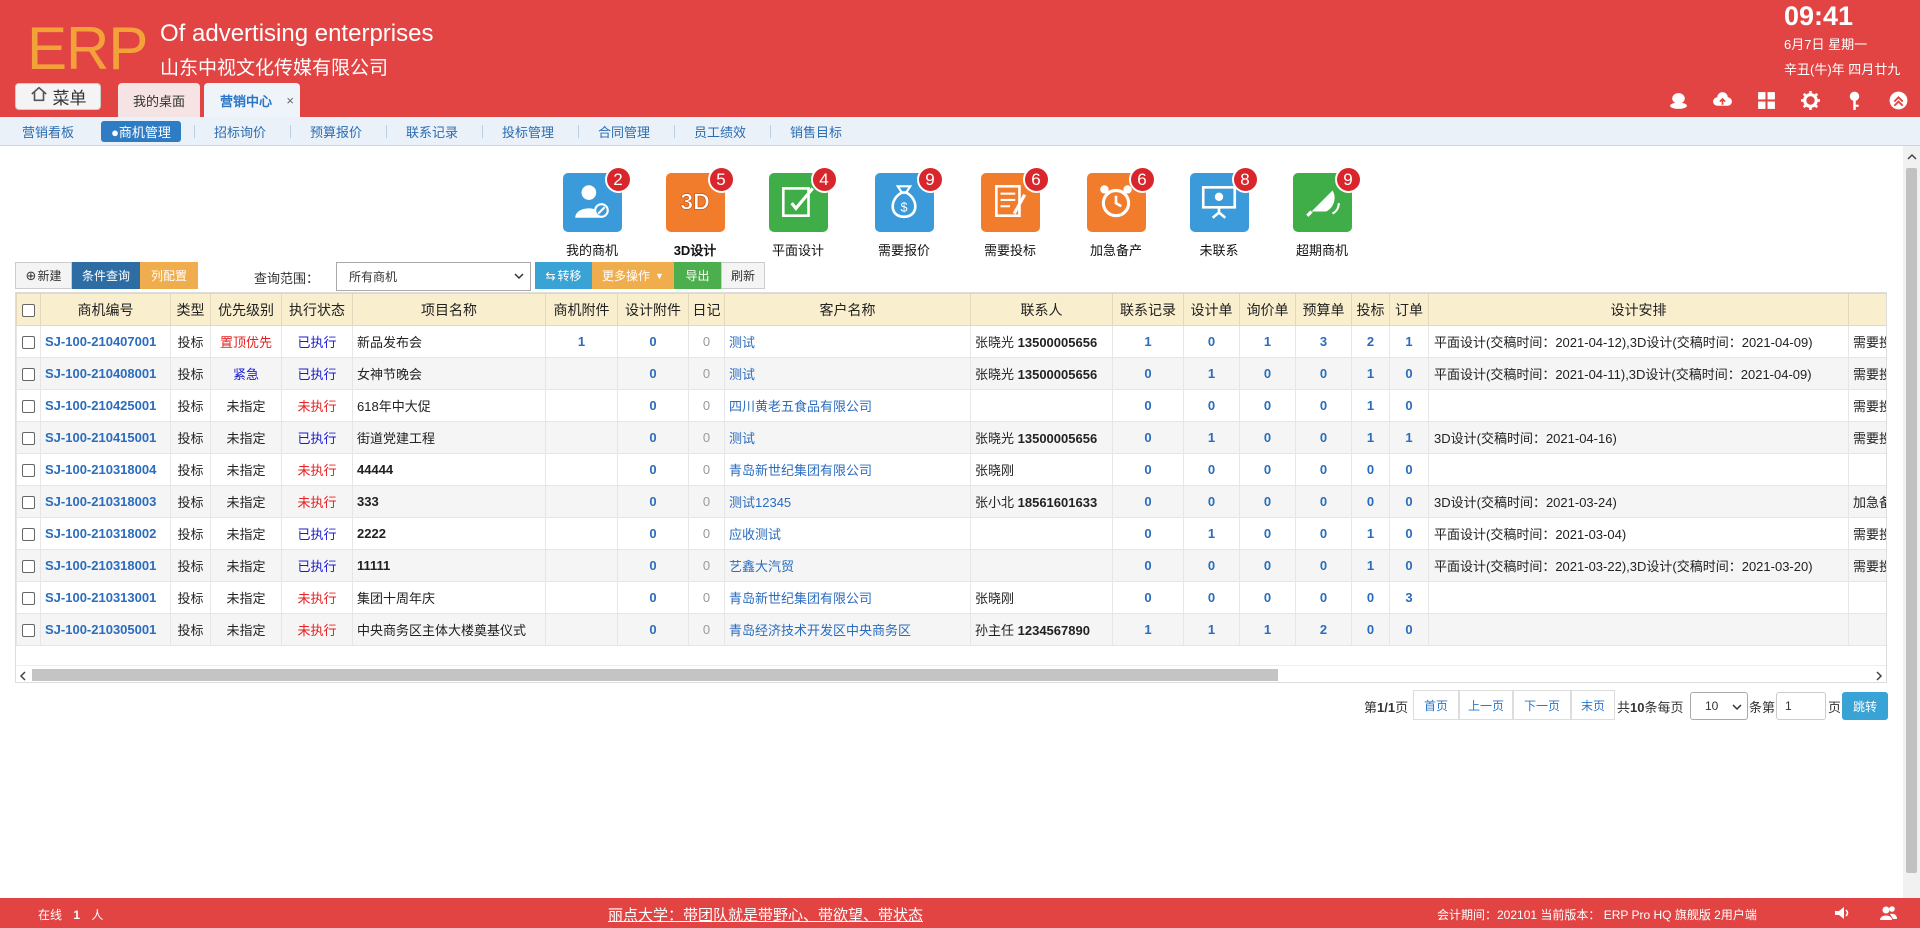 The height and width of the screenshot is (928, 1920). I want to click on opportunity-code-link: SJ-100-210318001, so click(105, 565).